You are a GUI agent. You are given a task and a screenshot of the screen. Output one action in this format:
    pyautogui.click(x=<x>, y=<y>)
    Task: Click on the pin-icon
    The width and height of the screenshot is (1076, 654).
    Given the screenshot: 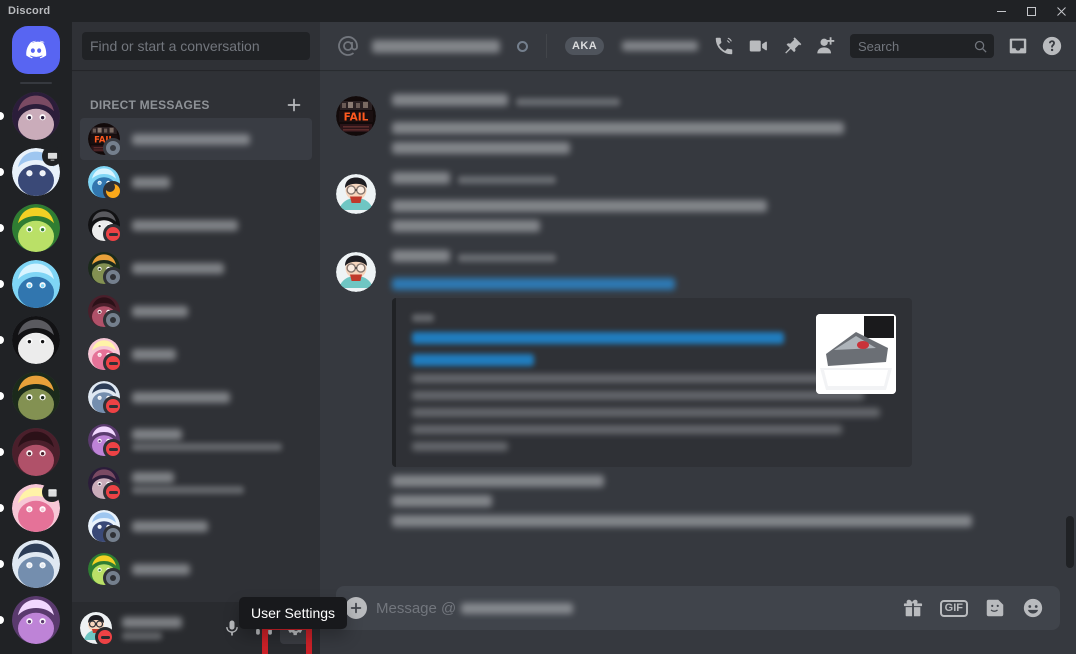 What is the action you would take?
    pyautogui.click(x=793, y=45)
    